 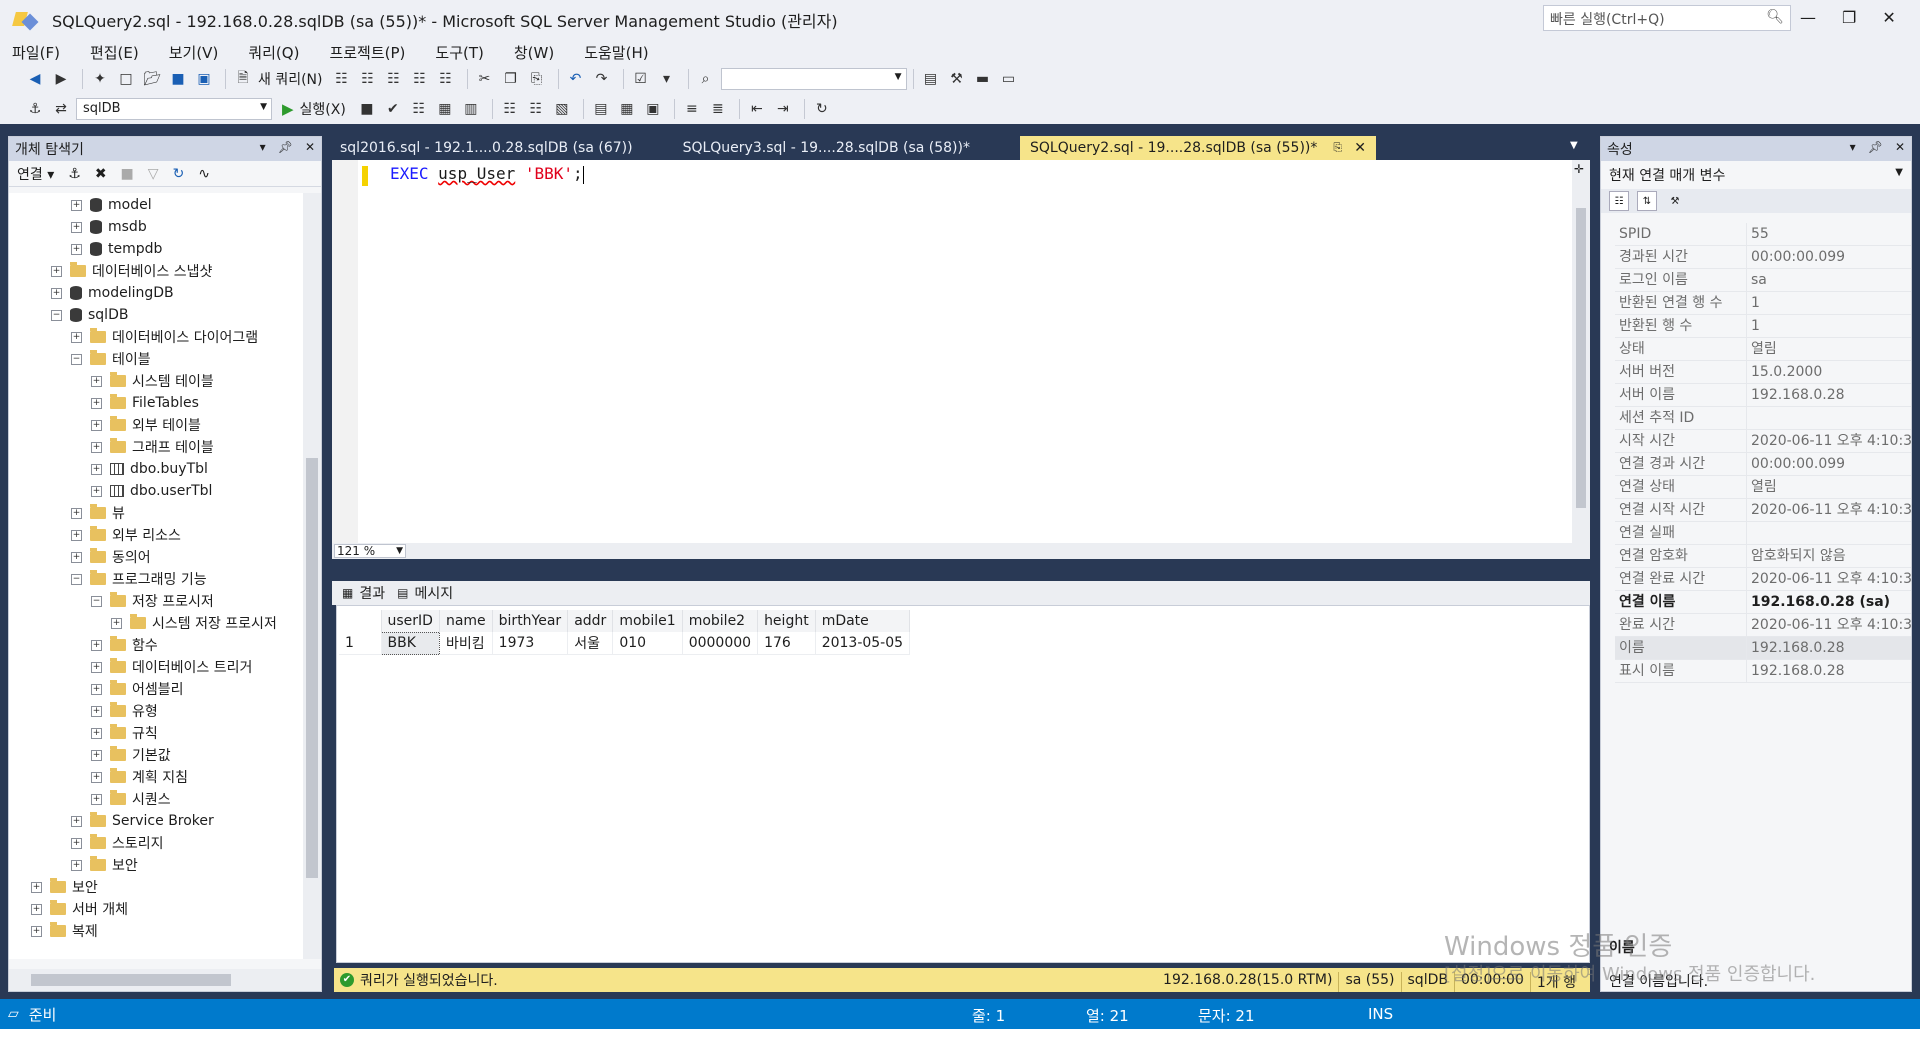 I want to click on tree-item: + Service Broker, so click(x=142, y=821).